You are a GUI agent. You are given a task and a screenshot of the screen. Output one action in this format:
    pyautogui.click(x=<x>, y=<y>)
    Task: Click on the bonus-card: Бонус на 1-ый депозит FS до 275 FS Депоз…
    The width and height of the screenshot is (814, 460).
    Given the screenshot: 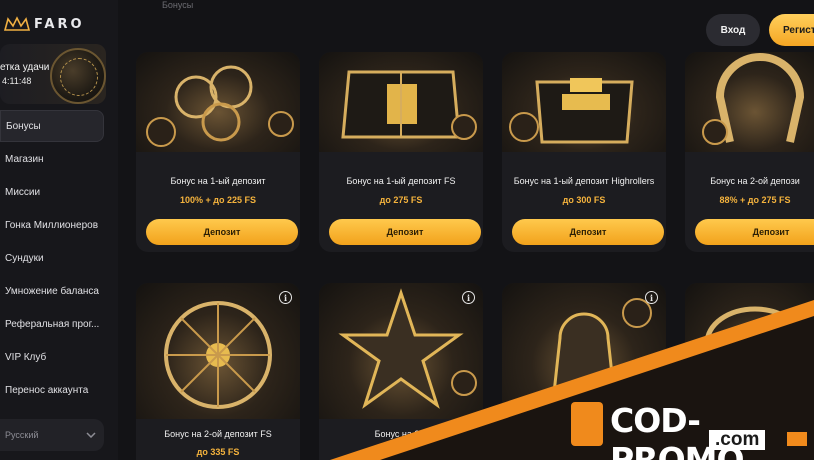 What is the action you would take?
    pyautogui.click(x=401, y=152)
    